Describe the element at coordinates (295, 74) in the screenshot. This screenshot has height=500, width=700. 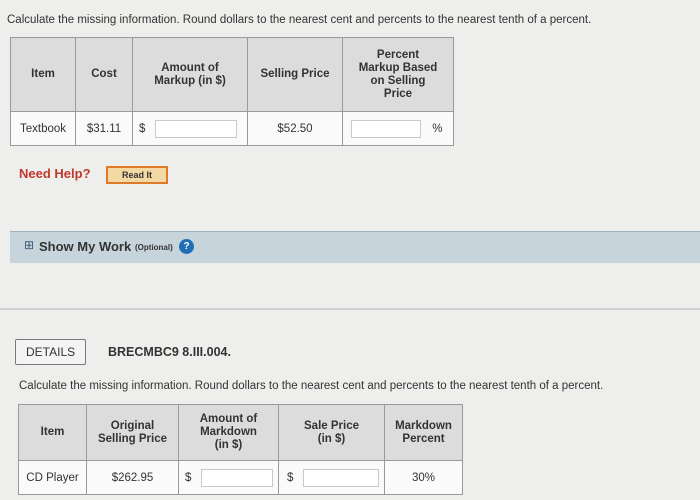
I see `header-selling-price: Selling Price` at that location.